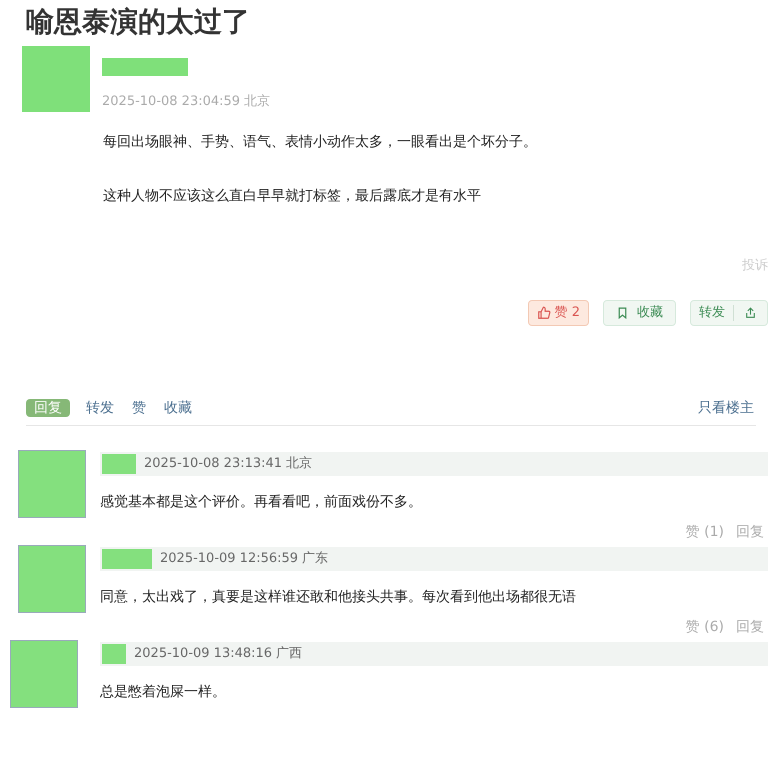  I want to click on post-meta: 2025-10-08 23:04:59 北京, so click(186, 102).